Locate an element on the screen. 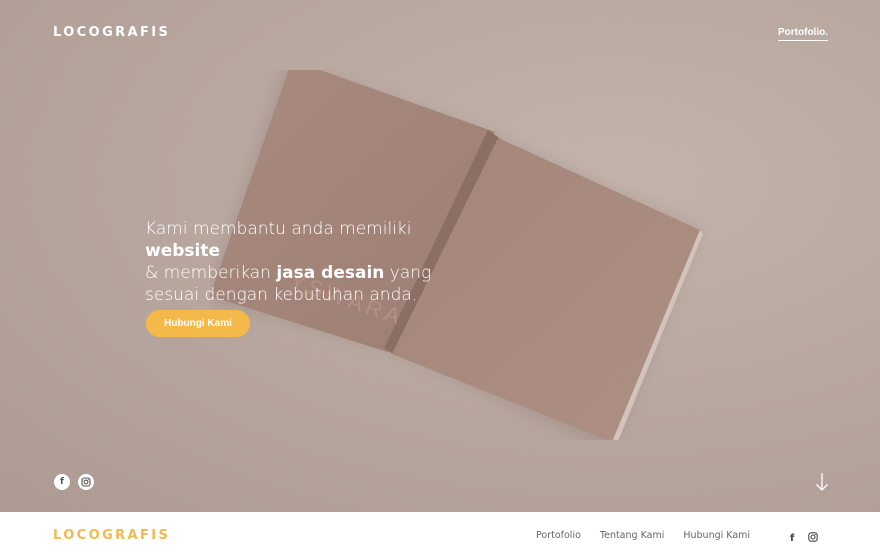 This screenshot has height=555, width=880. headline-bold-website: website is located at coordinates (183, 251).